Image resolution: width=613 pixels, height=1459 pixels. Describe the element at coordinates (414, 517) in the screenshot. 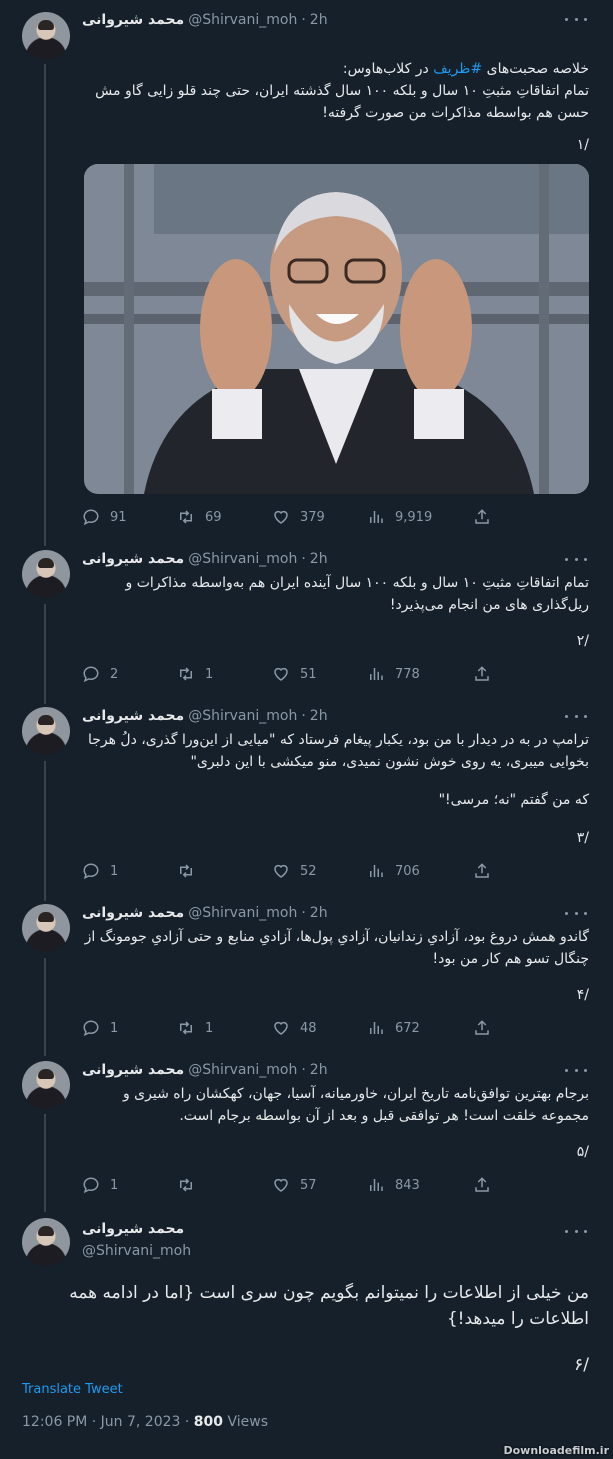

I see `views-button: 9,919` at that location.